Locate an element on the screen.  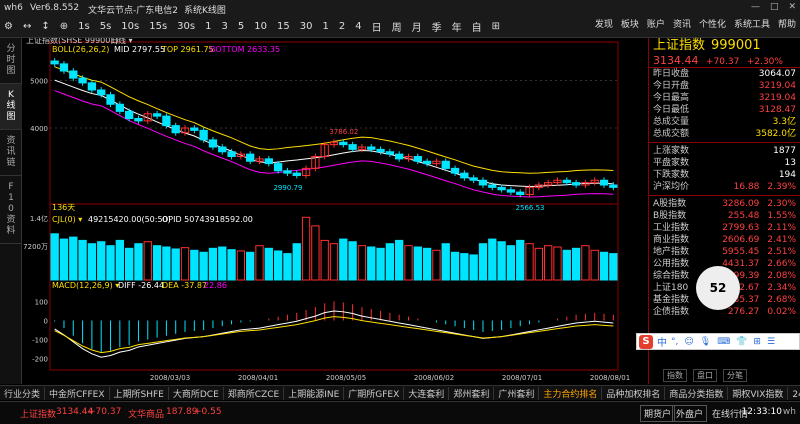
menu-item-3: 资讯 is located at coordinates (682, 23).